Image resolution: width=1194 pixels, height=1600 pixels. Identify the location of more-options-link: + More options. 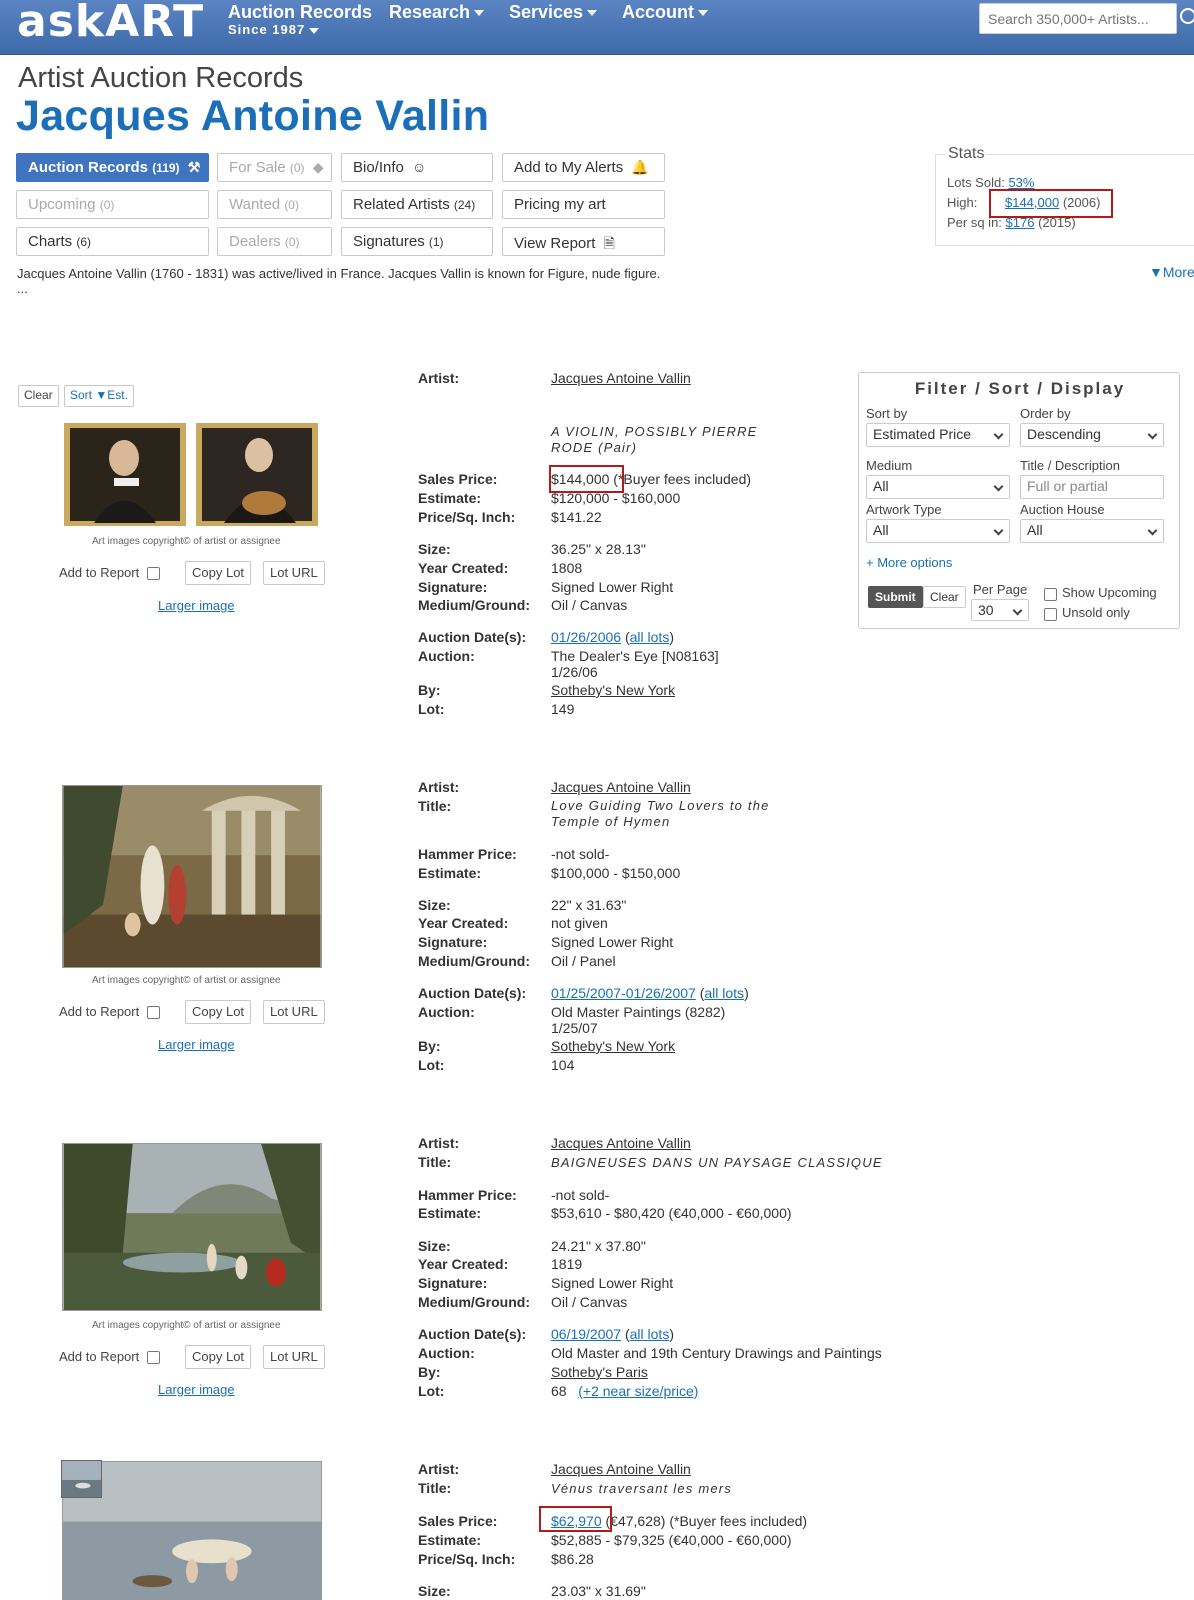
(909, 562).